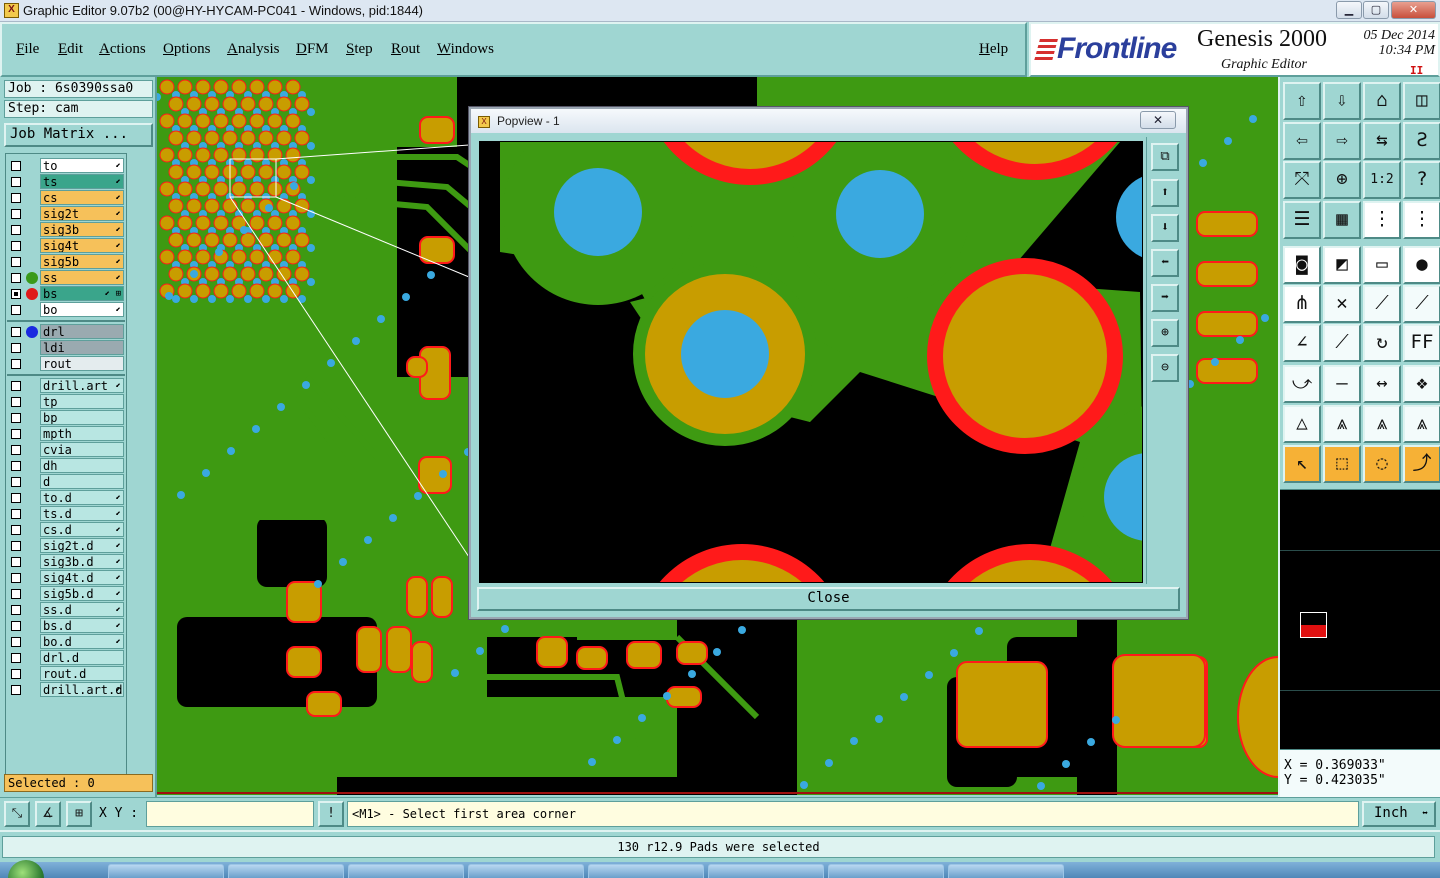  Describe the element at coordinates (1421, 180) in the screenshot. I see `help-icon: ?` at that location.